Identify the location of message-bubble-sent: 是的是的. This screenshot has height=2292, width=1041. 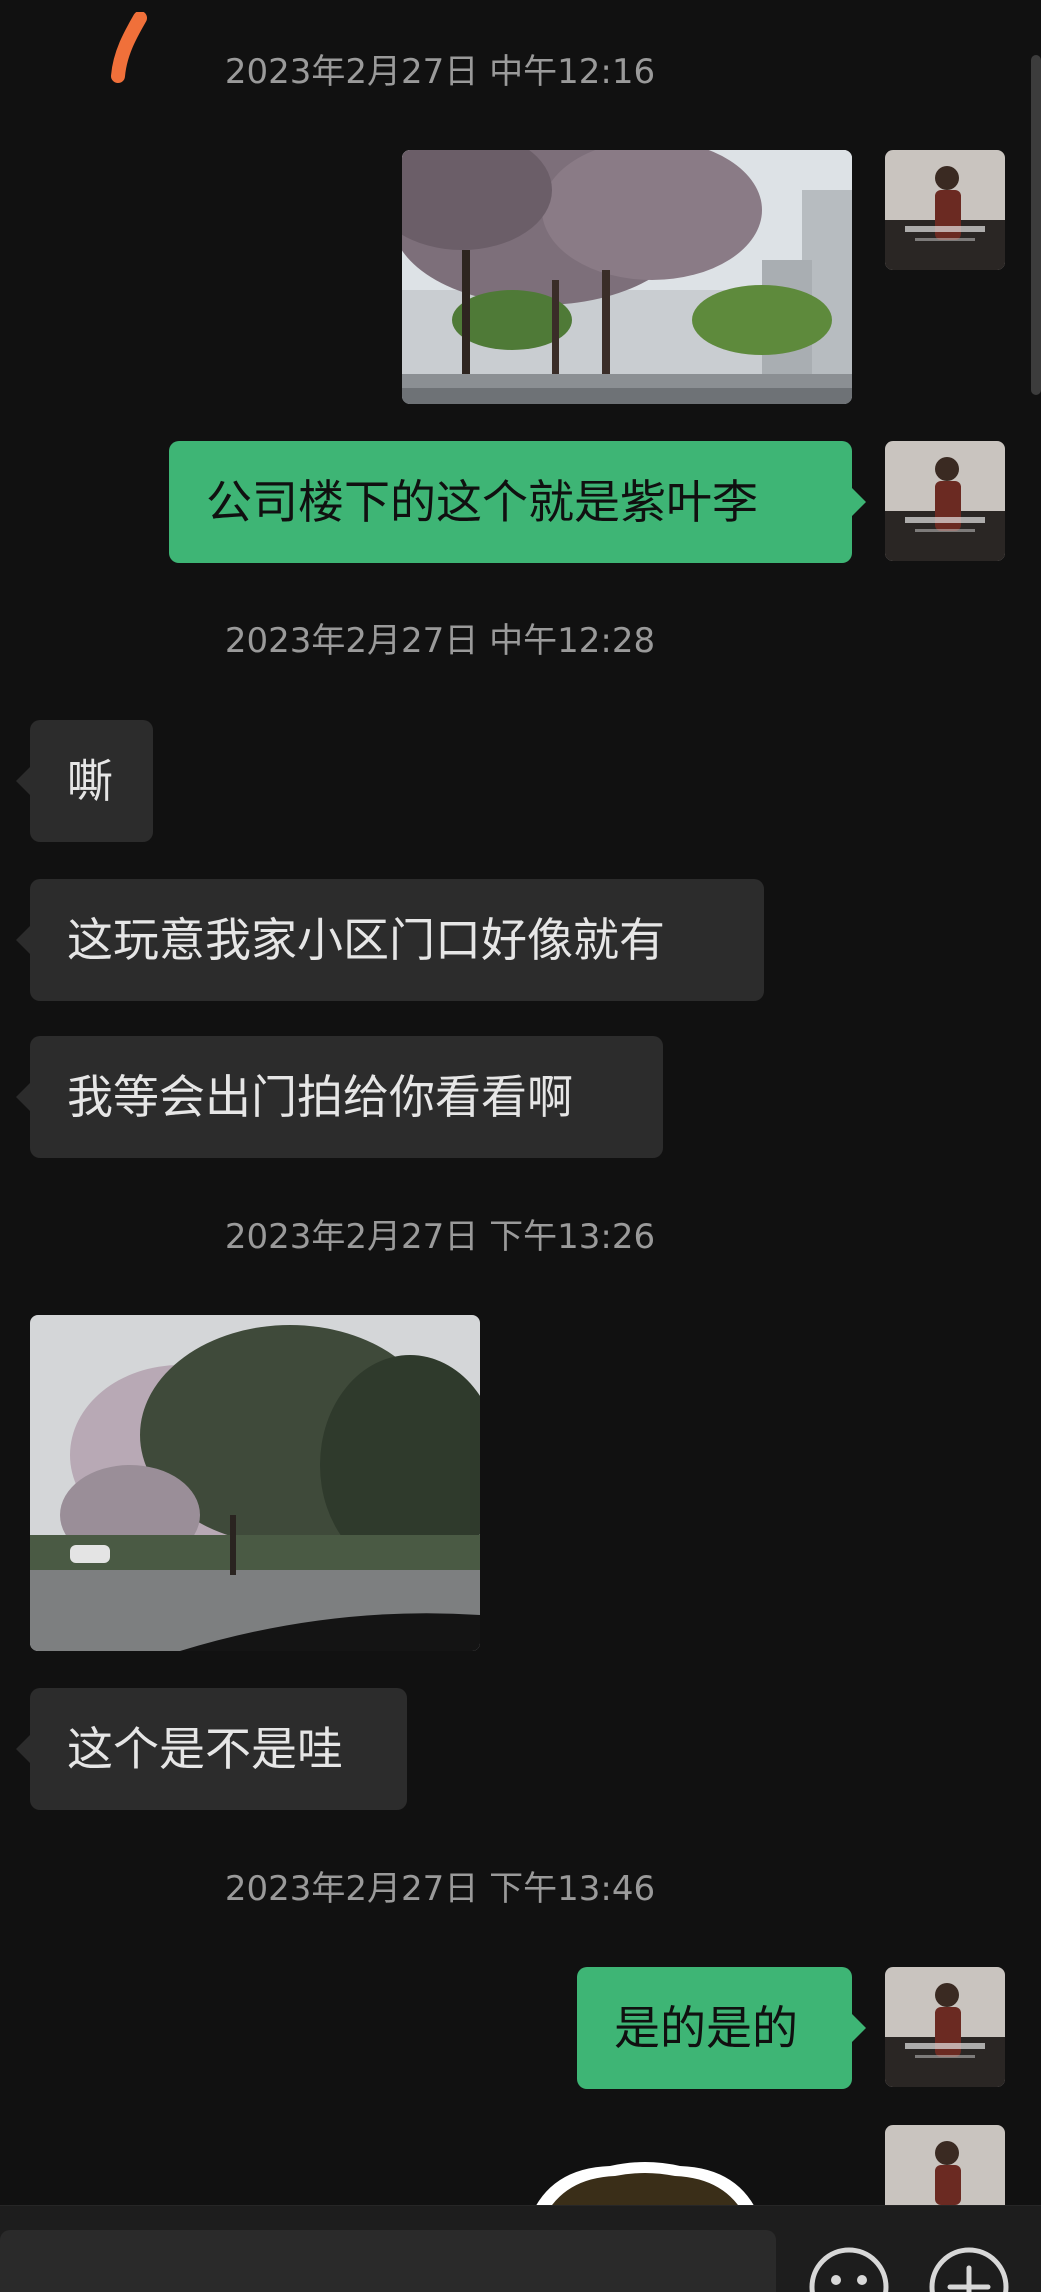
(721, 2028).